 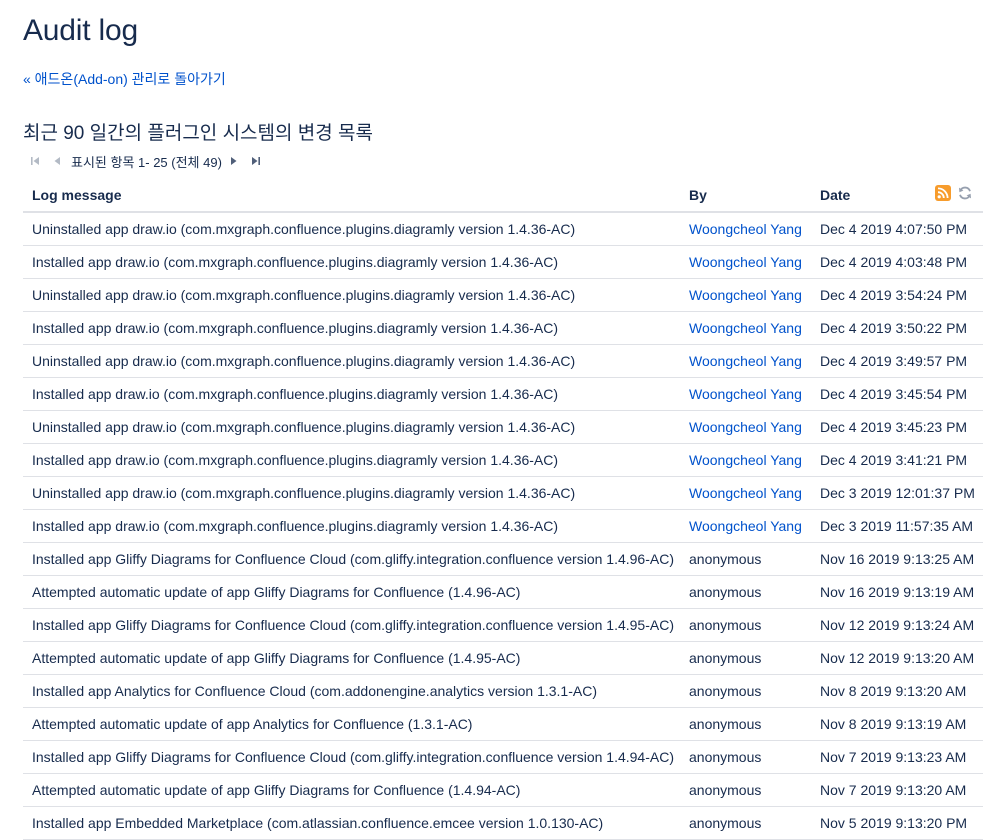 What do you see at coordinates (745, 196) in the screenshot?
I see `column-header-by: By` at bounding box center [745, 196].